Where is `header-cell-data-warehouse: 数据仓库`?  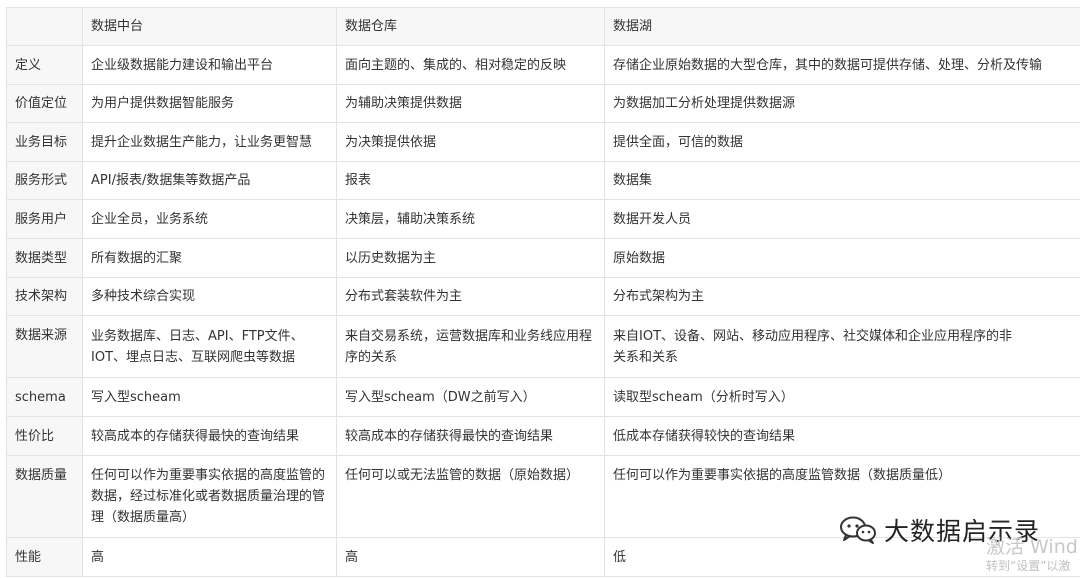
header-cell-data-warehouse: 数据仓库 is located at coordinates (470, 26).